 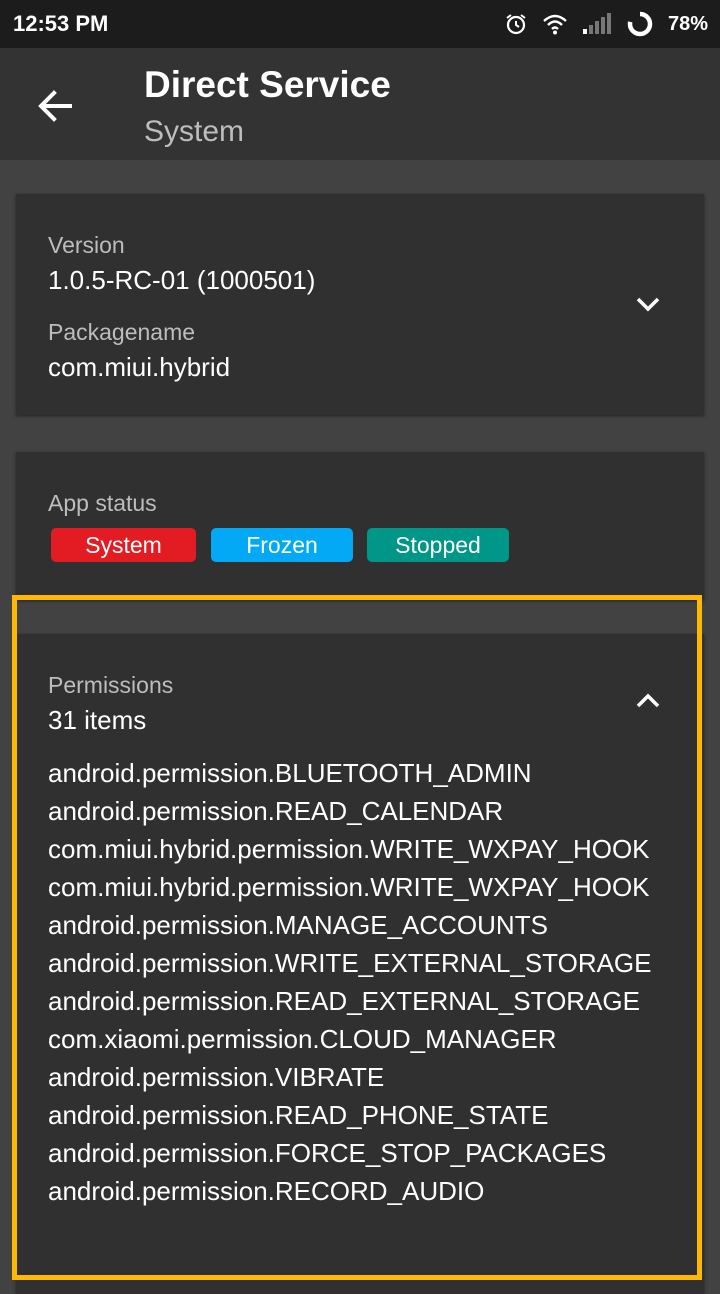 I want to click on package-value: com.miui.hybrid, so click(x=139, y=367).